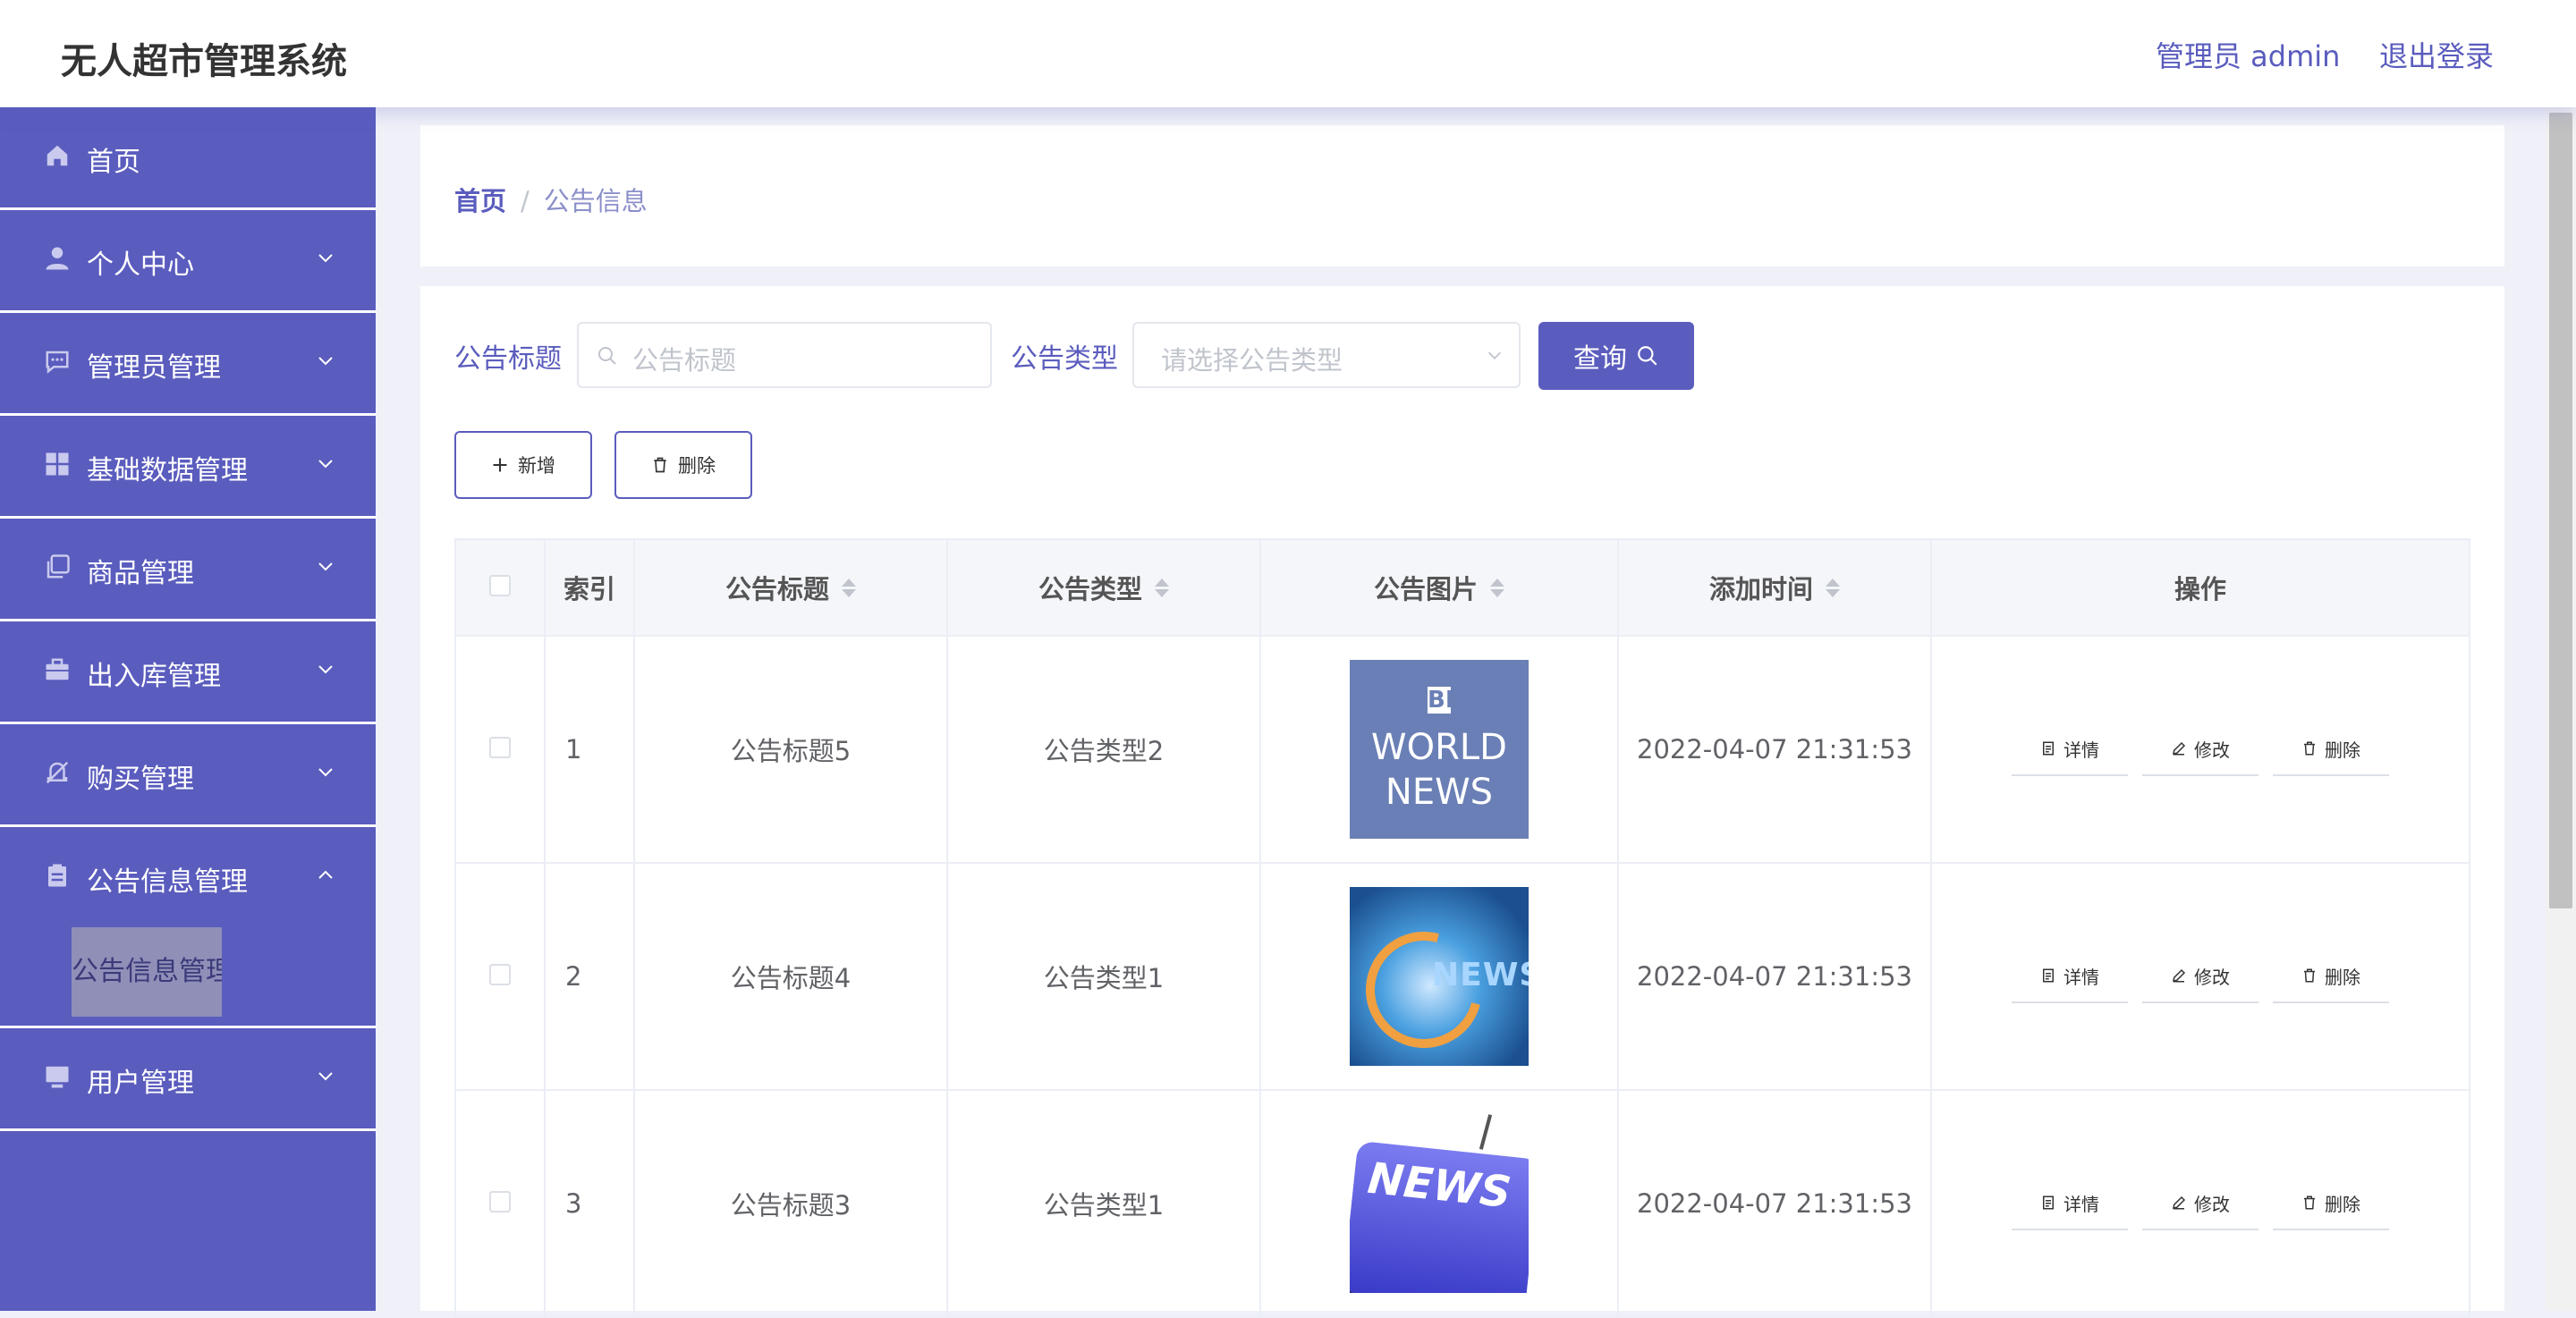 This screenshot has width=2576, height=1318. What do you see at coordinates (188, 159) in the screenshot?
I see `sidebar-item-home: 首页` at bounding box center [188, 159].